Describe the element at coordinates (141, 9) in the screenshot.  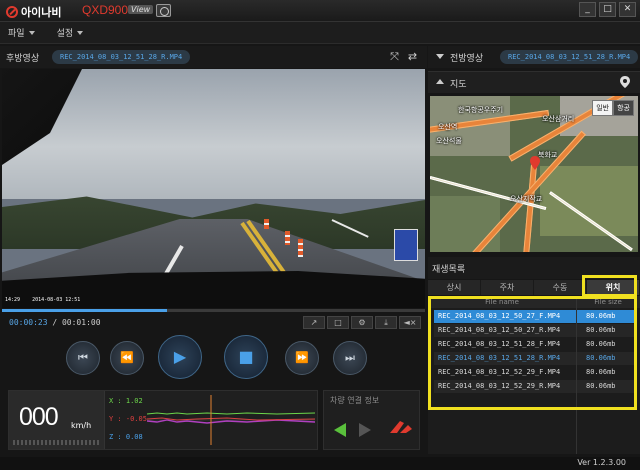
I see `view-badge: View` at that location.